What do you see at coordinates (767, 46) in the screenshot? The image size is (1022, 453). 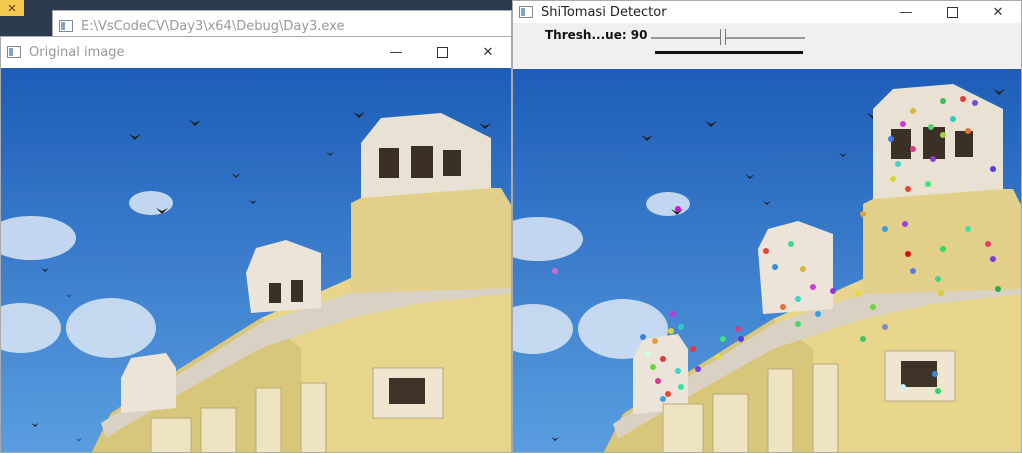 I see `trackbar-panel: Thresh...ue: 90` at bounding box center [767, 46].